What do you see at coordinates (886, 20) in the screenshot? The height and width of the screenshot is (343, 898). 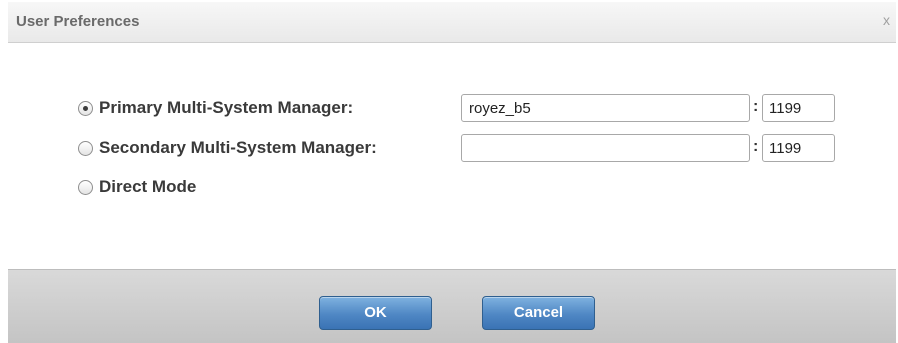 I see `close-icon: x` at bounding box center [886, 20].